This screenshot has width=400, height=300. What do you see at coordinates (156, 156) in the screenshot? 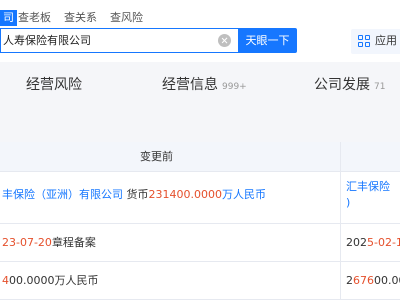
I see `column-header-before: 变更前` at bounding box center [156, 156].